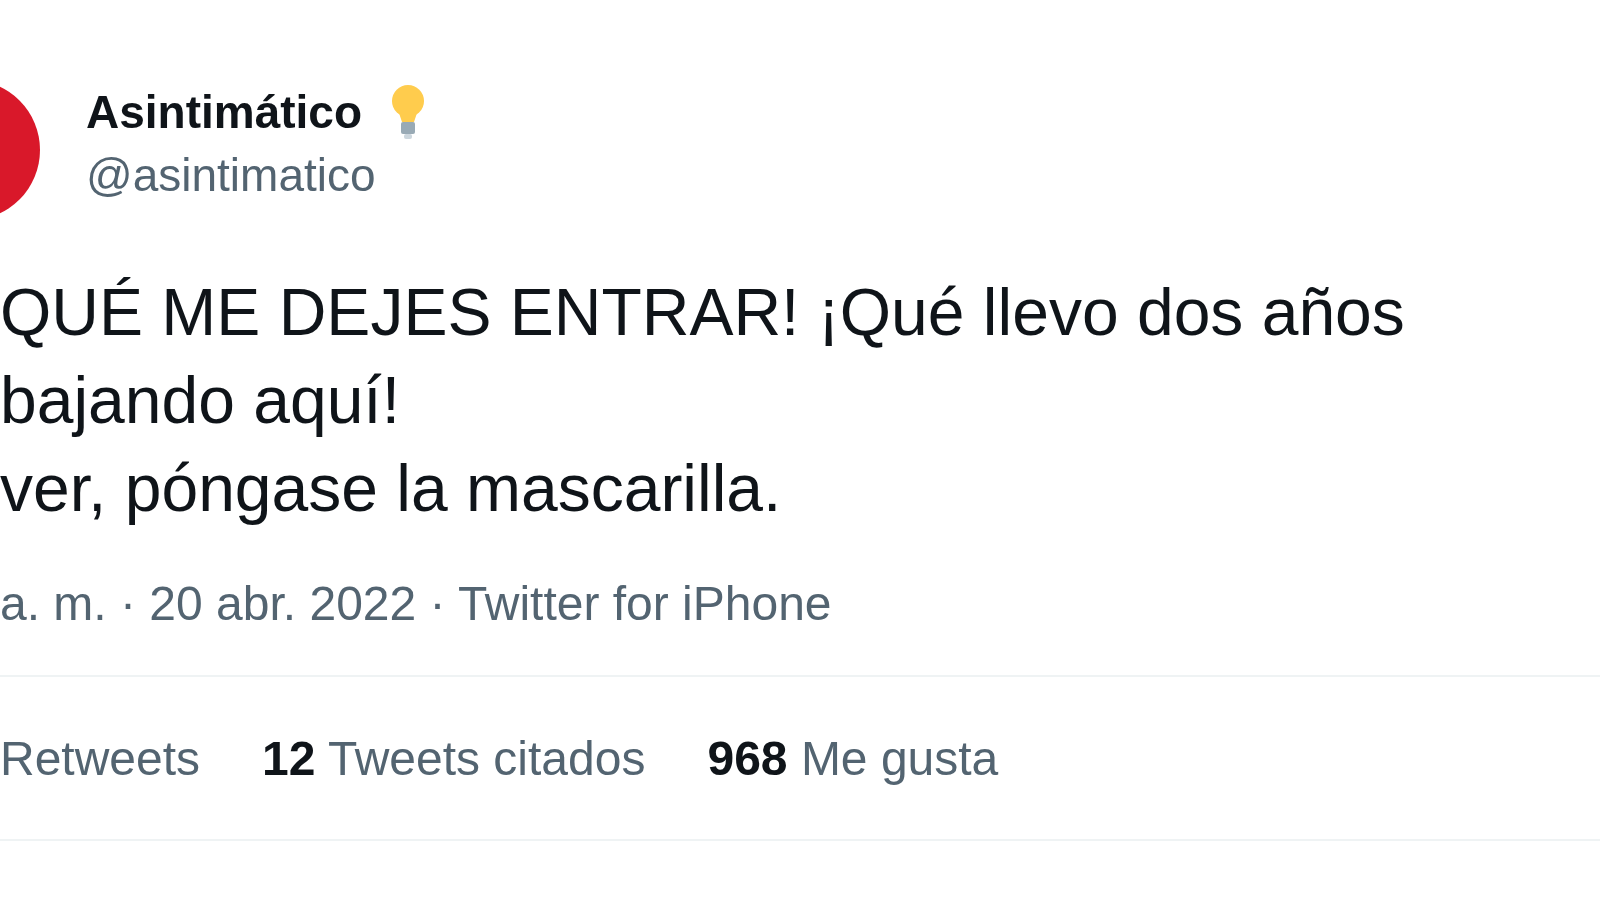 The image size is (1600, 900). What do you see at coordinates (224, 112) in the screenshot?
I see `author-name: Asintimático` at bounding box center [224, 112].